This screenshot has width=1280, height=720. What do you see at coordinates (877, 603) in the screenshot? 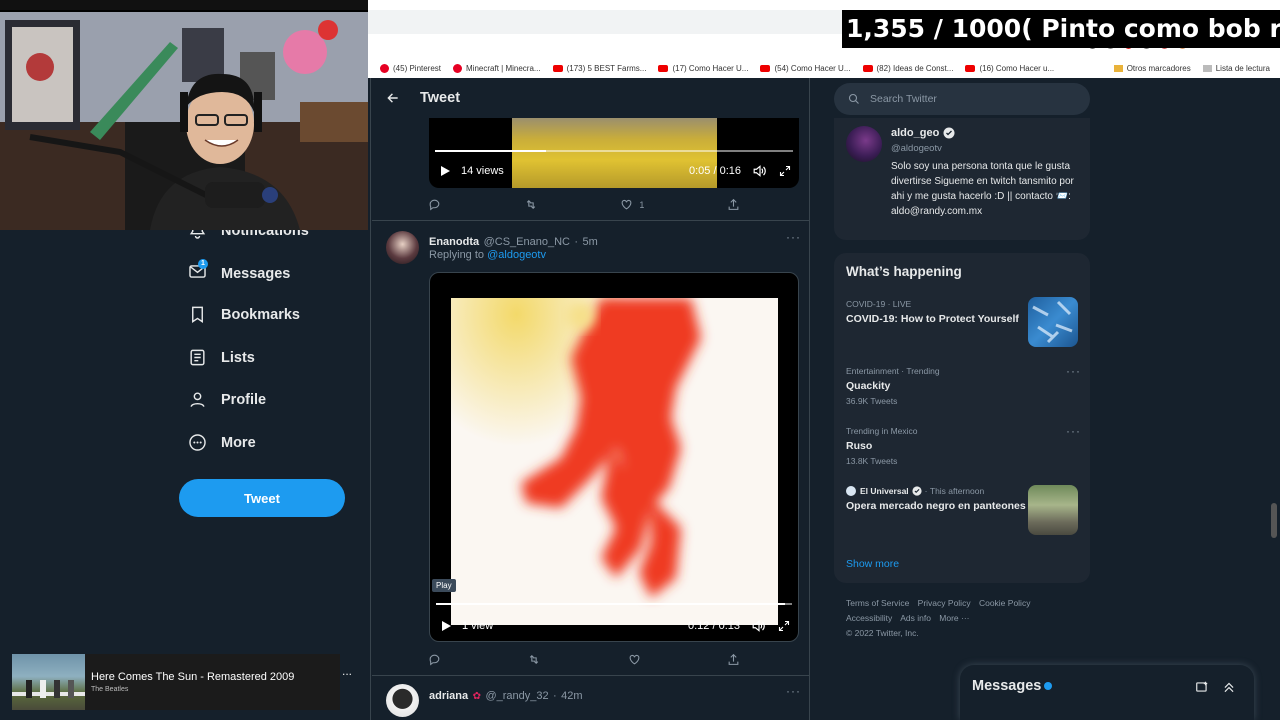
I see `footer-terms: Terms of Service` at bounding box center [877, 603].